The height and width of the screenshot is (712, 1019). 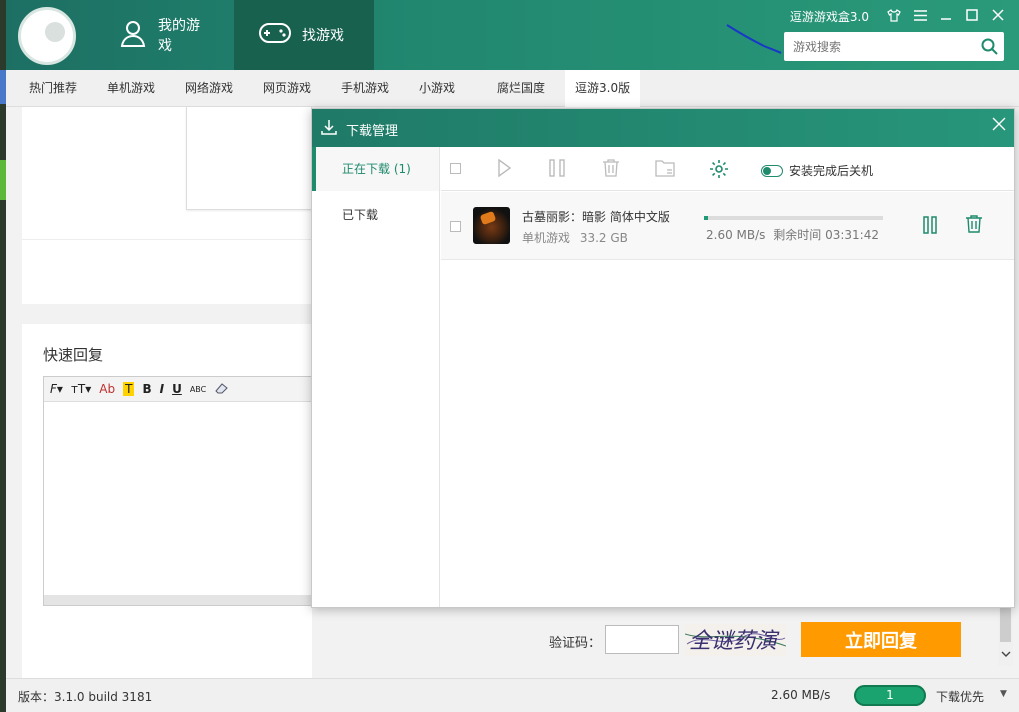 What do you see at coordinates (793, 218) in the screenshot?
I see `download-progress-bar` at bounding box center [793, 218].